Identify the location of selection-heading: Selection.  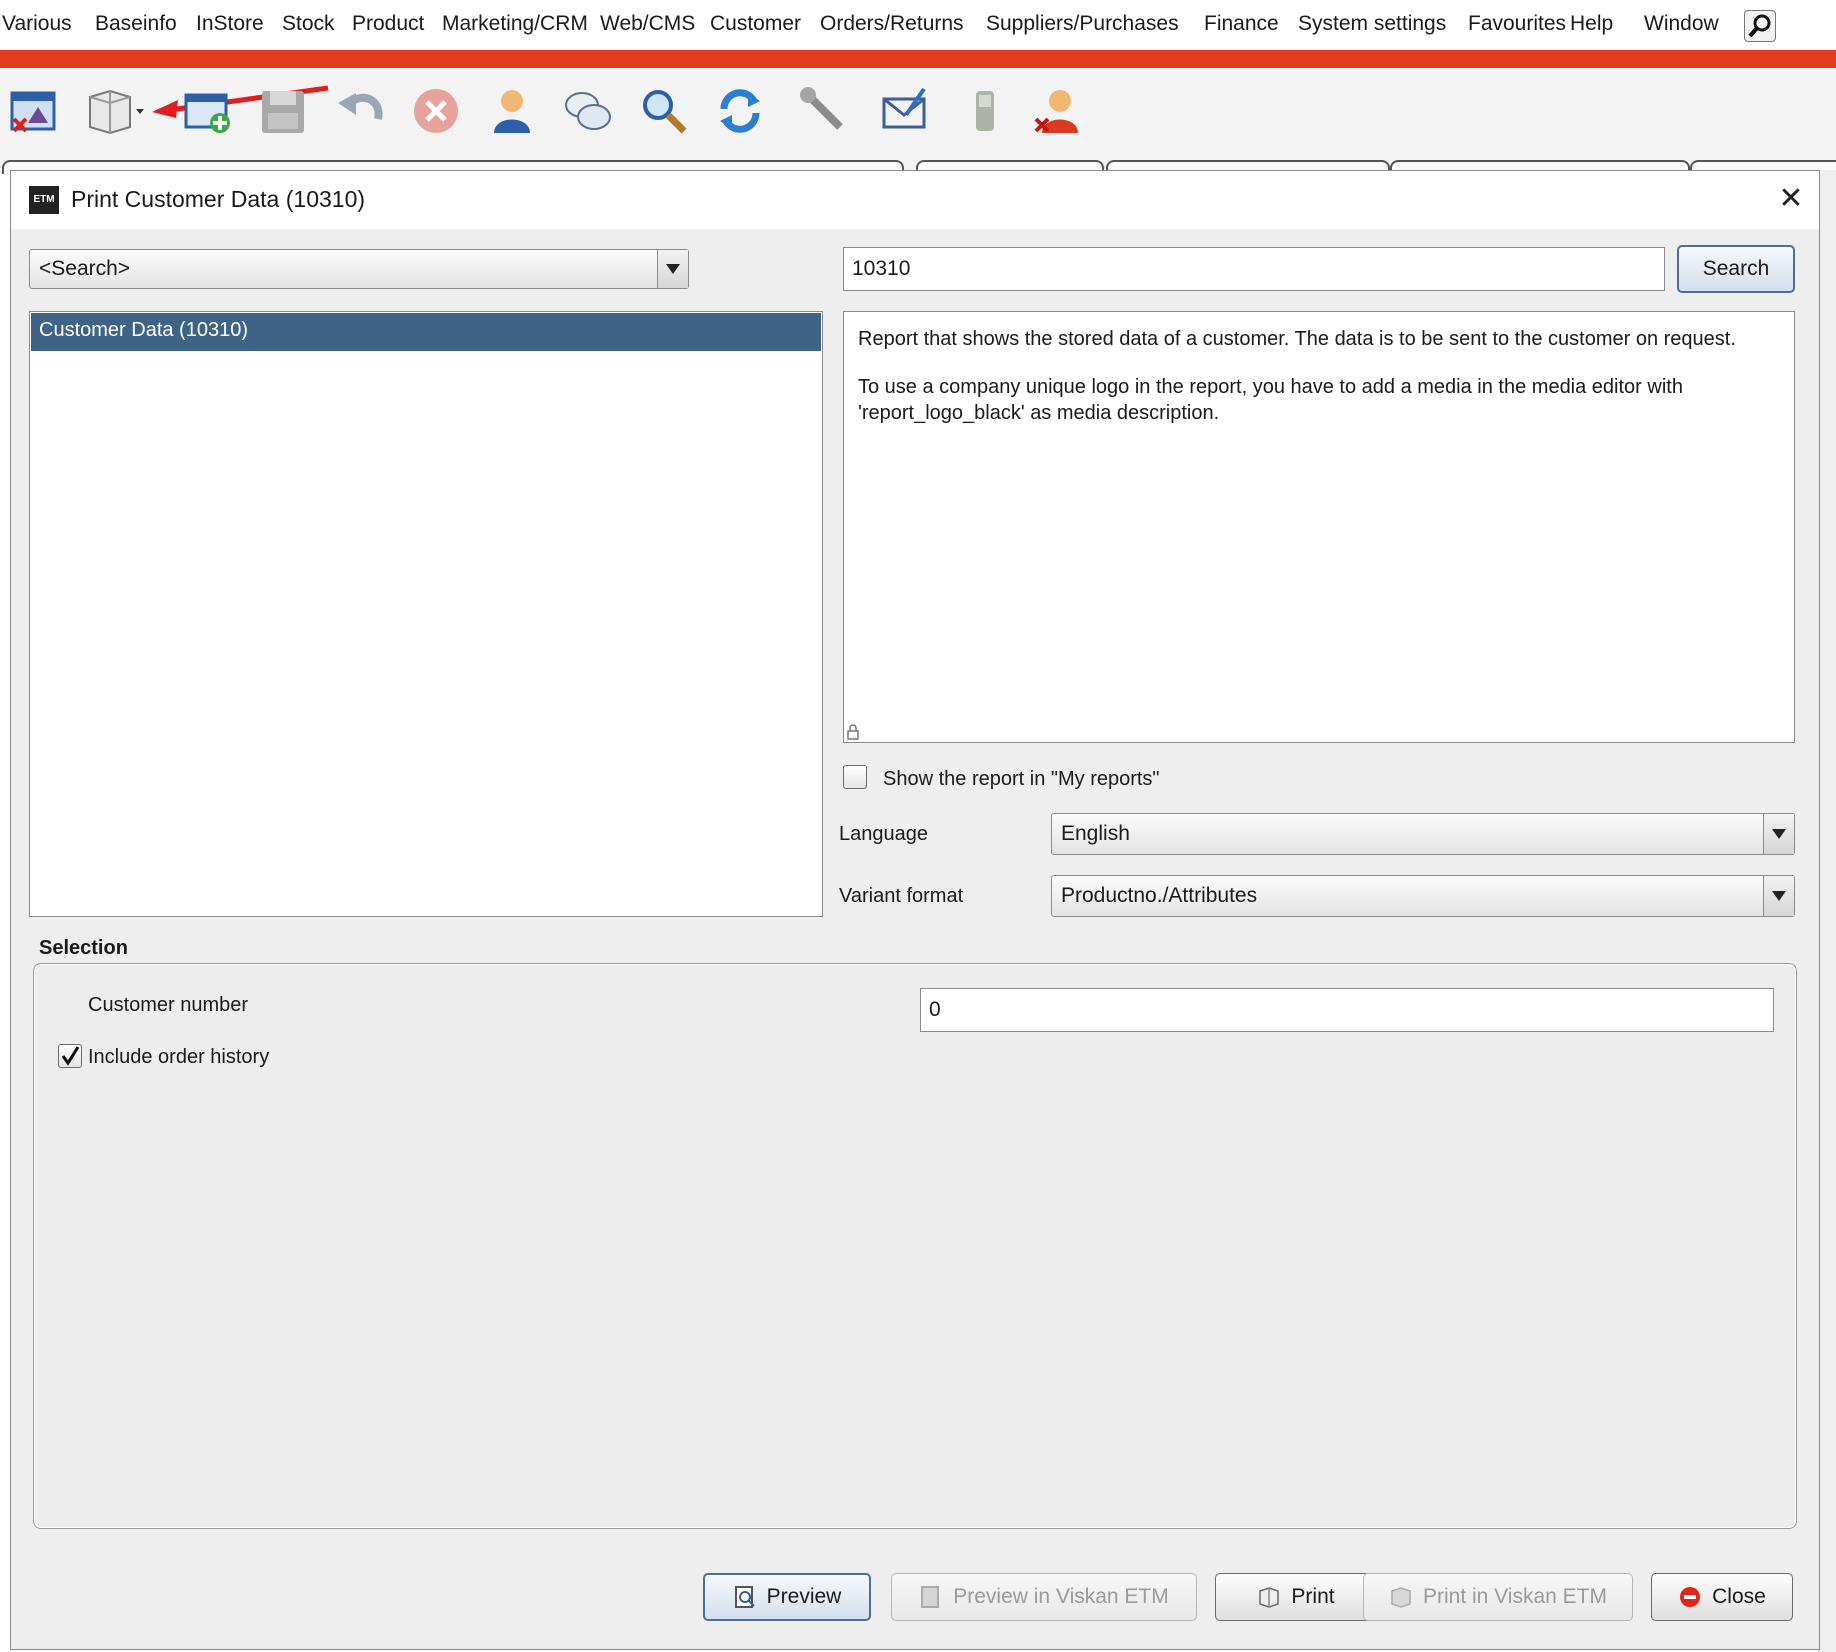
(83, 948).